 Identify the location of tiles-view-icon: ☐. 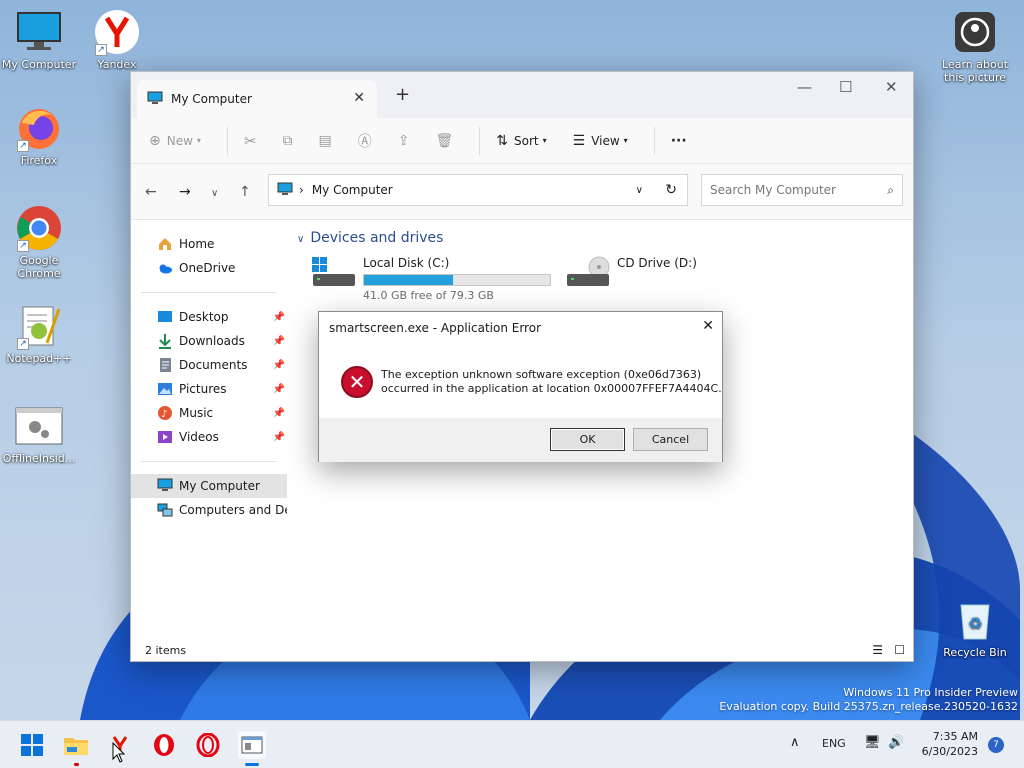
(899, 650).